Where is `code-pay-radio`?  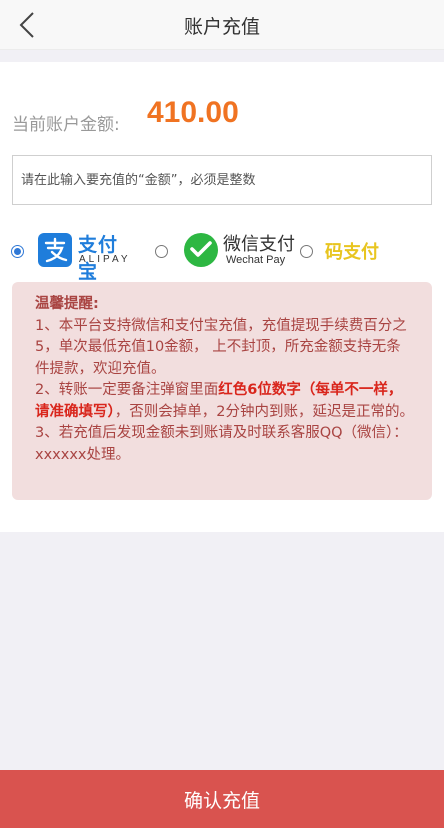
code-pay-radio is located at coordinates (306, 251).